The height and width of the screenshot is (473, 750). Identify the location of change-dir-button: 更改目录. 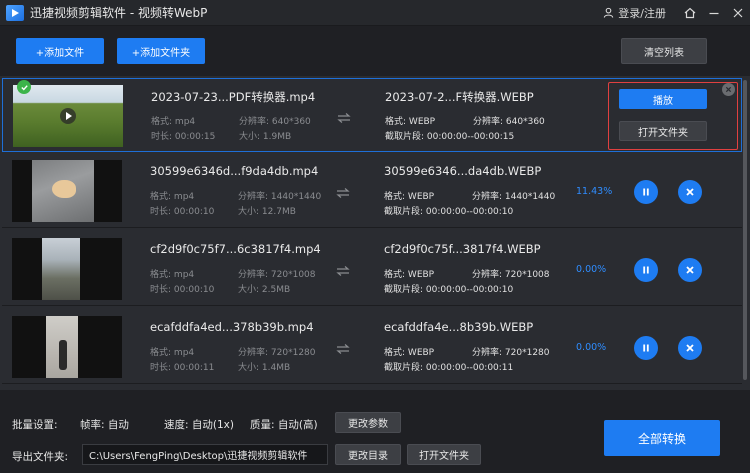
(368, 454).